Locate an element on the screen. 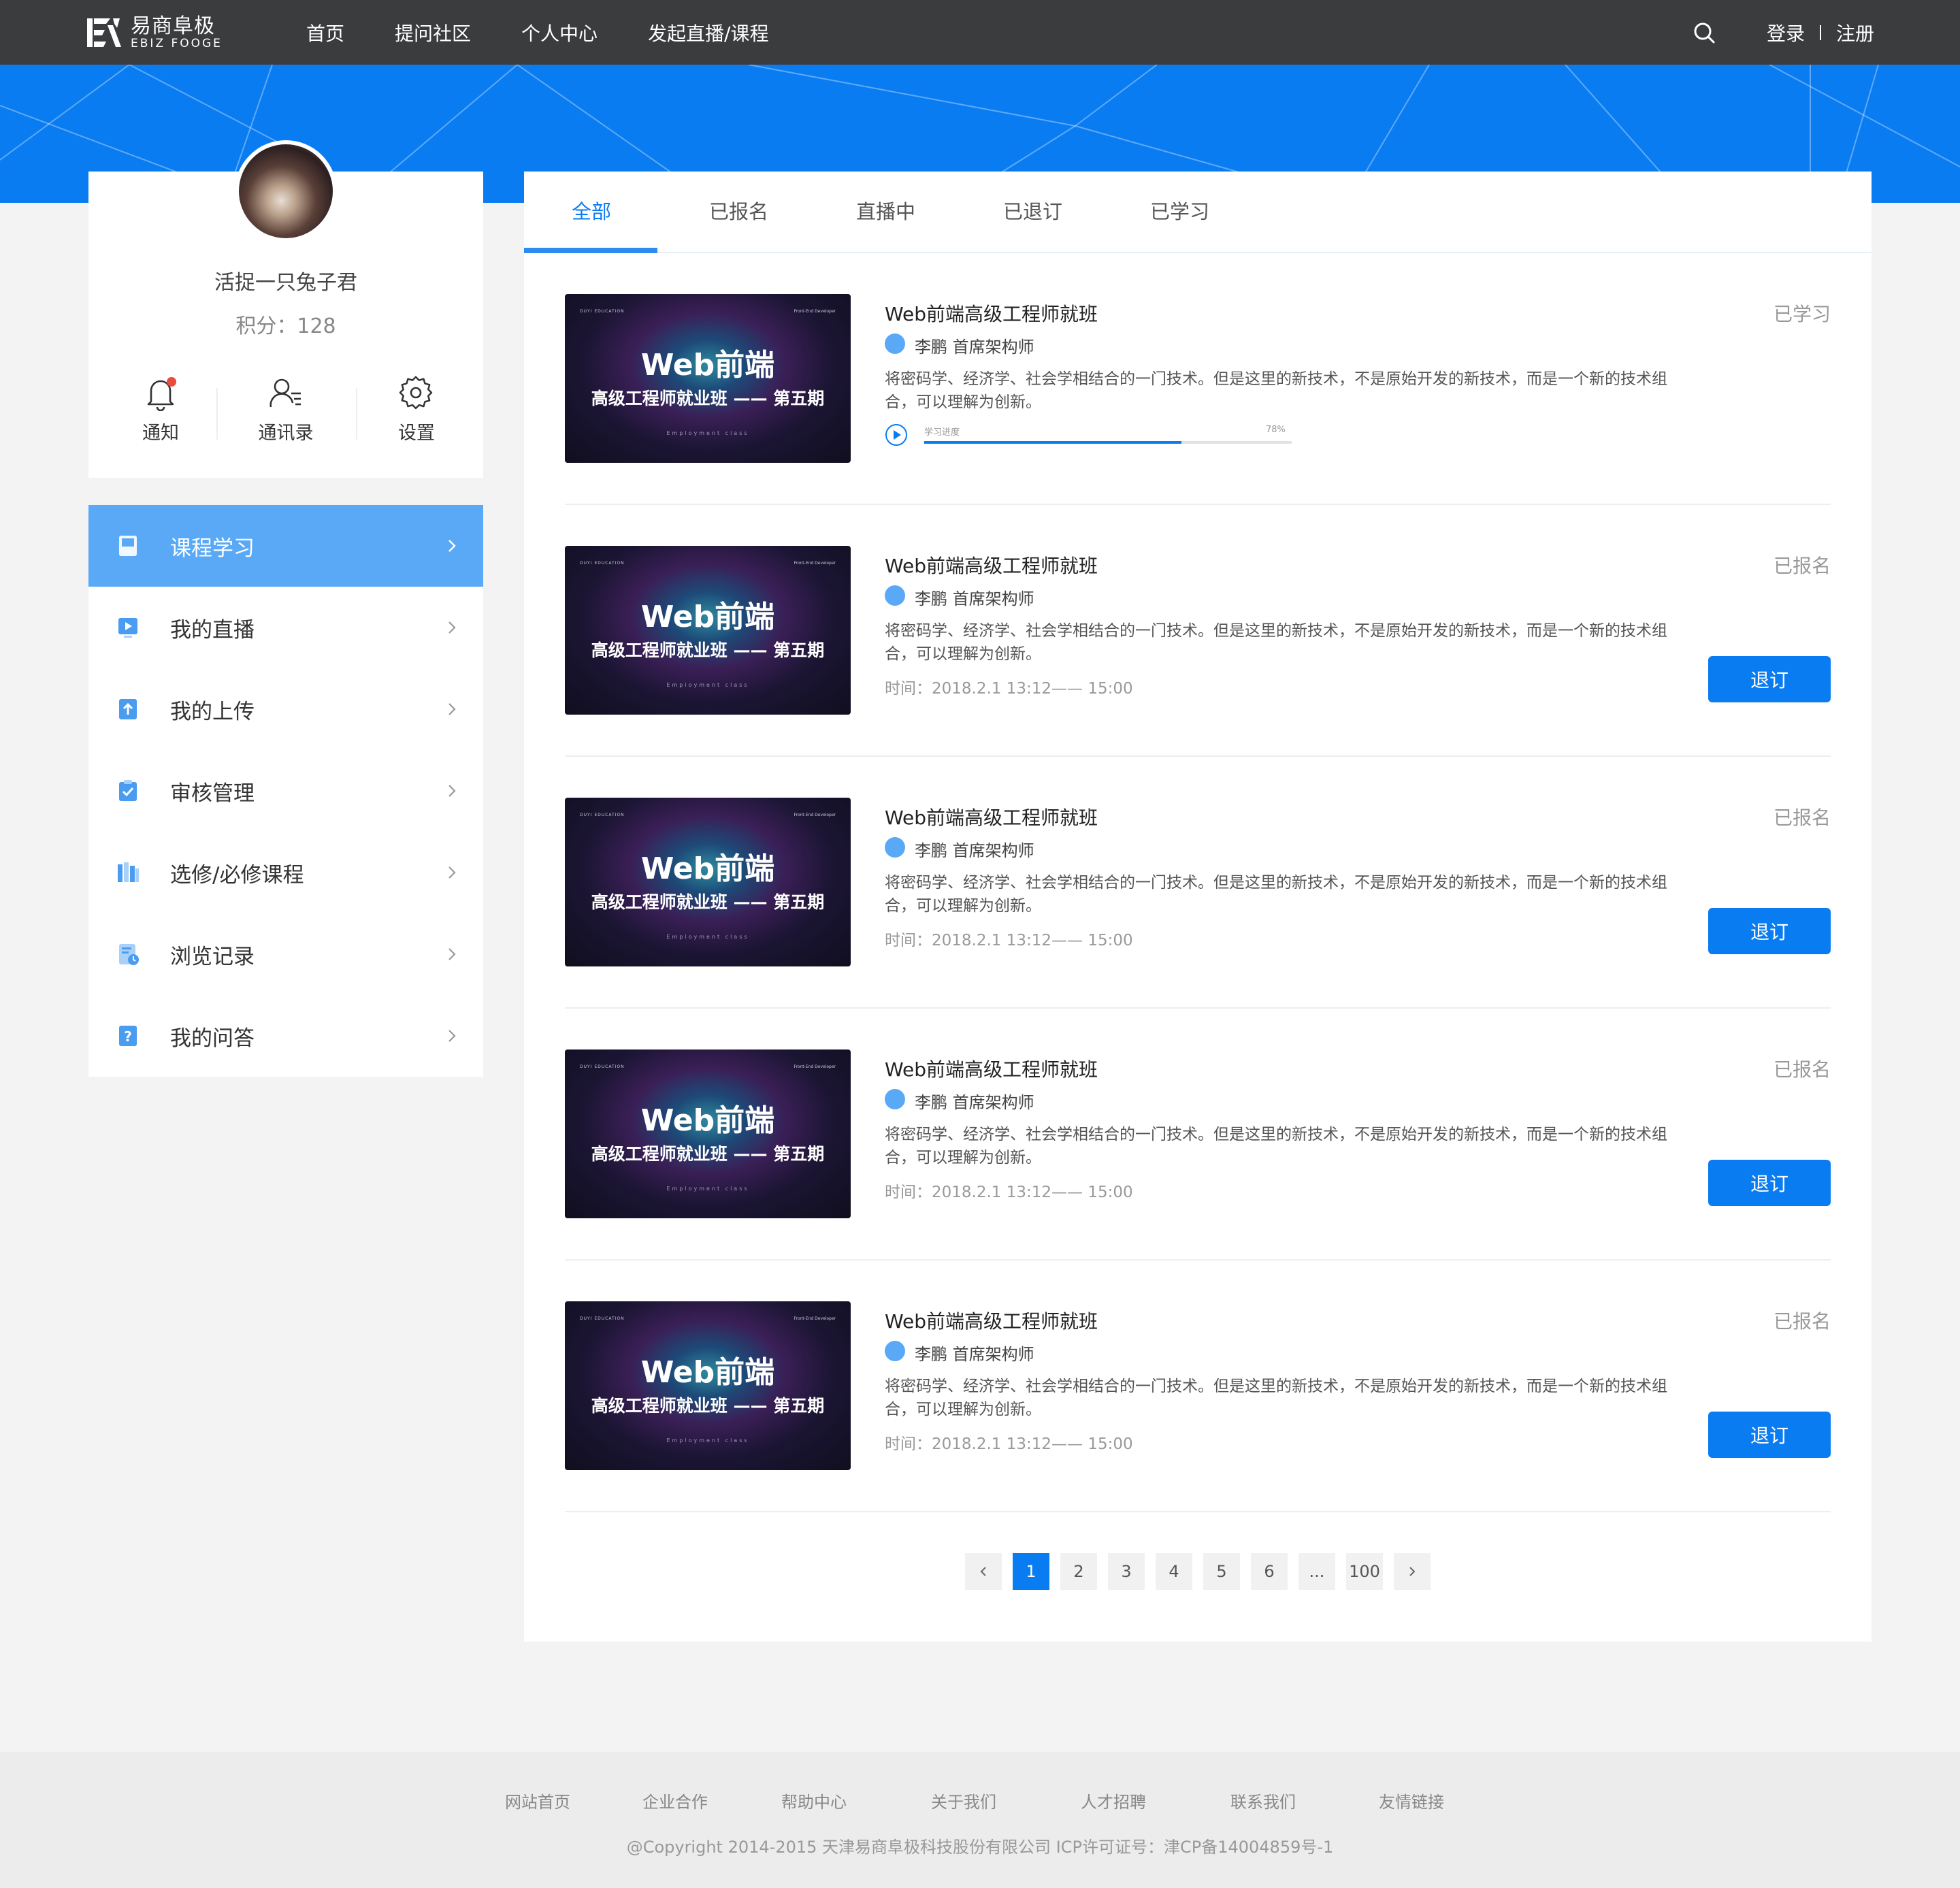  live-icon is located at coordinates (128, 628).